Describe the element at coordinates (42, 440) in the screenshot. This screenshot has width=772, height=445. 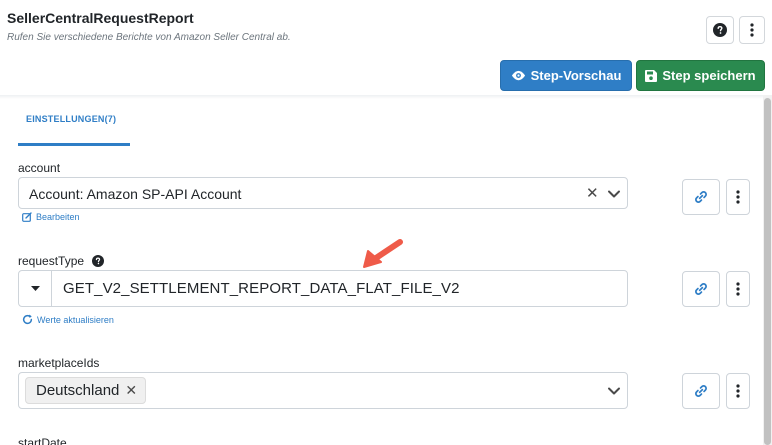
I see `start-date-label: startDate` at that location.